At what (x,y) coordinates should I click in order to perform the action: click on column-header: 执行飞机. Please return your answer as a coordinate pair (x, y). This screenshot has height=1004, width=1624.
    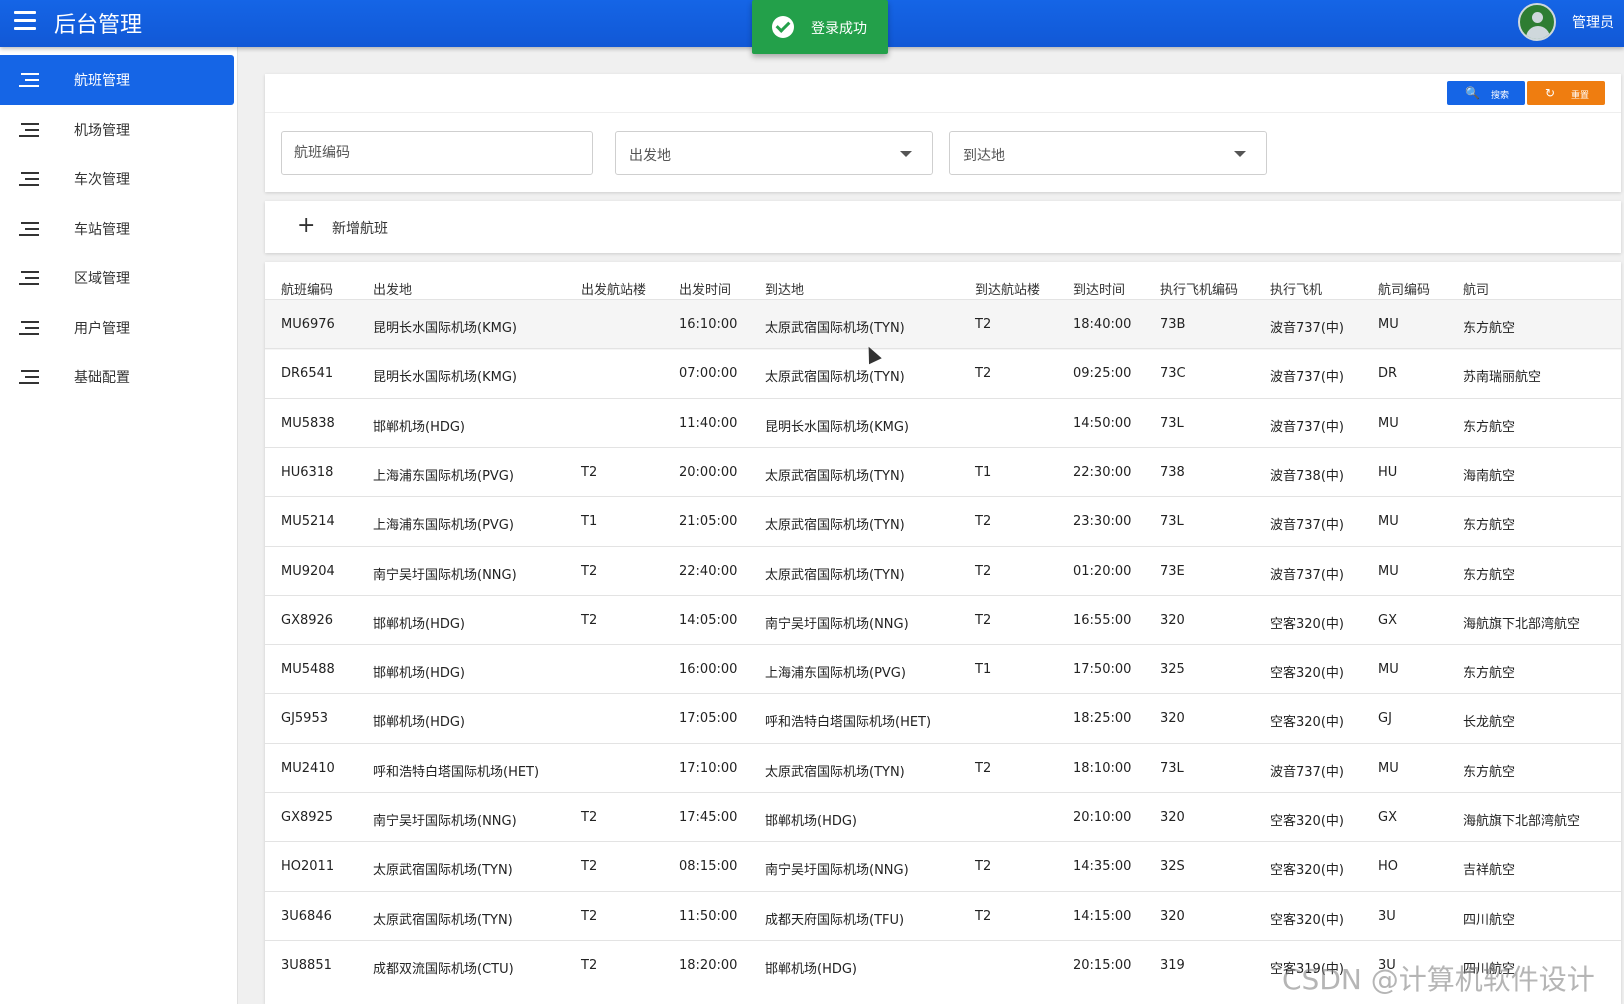
    Looking at the image, I should click on (1296, 288).